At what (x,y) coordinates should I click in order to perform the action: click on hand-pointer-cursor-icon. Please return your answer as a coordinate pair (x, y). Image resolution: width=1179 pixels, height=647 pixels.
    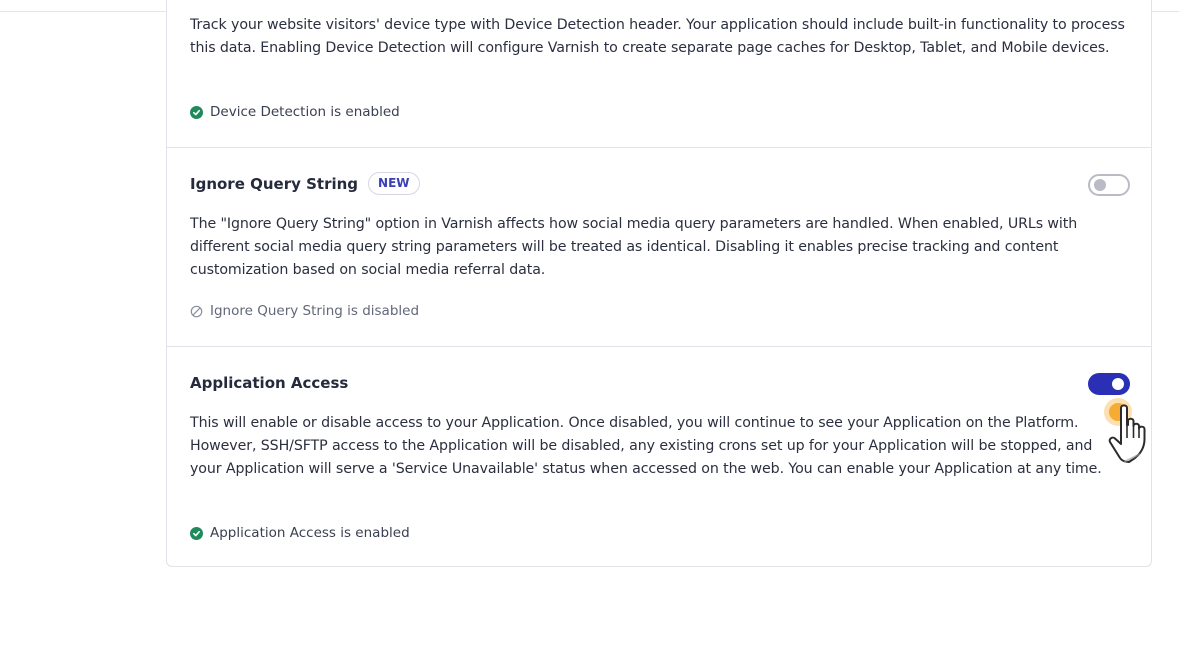
    Looking at the image, I should click on (1137, 430).